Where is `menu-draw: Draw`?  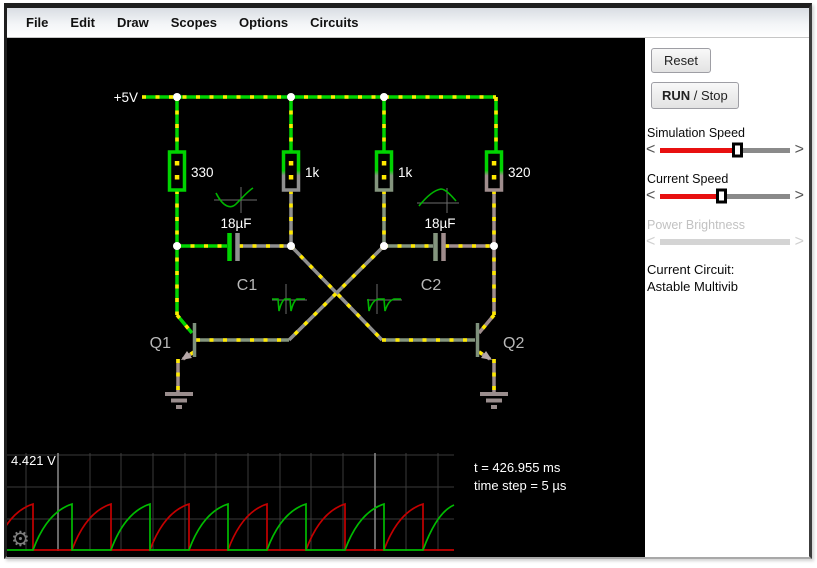 menu-draw: Draw is located at coordinates (133, 22).